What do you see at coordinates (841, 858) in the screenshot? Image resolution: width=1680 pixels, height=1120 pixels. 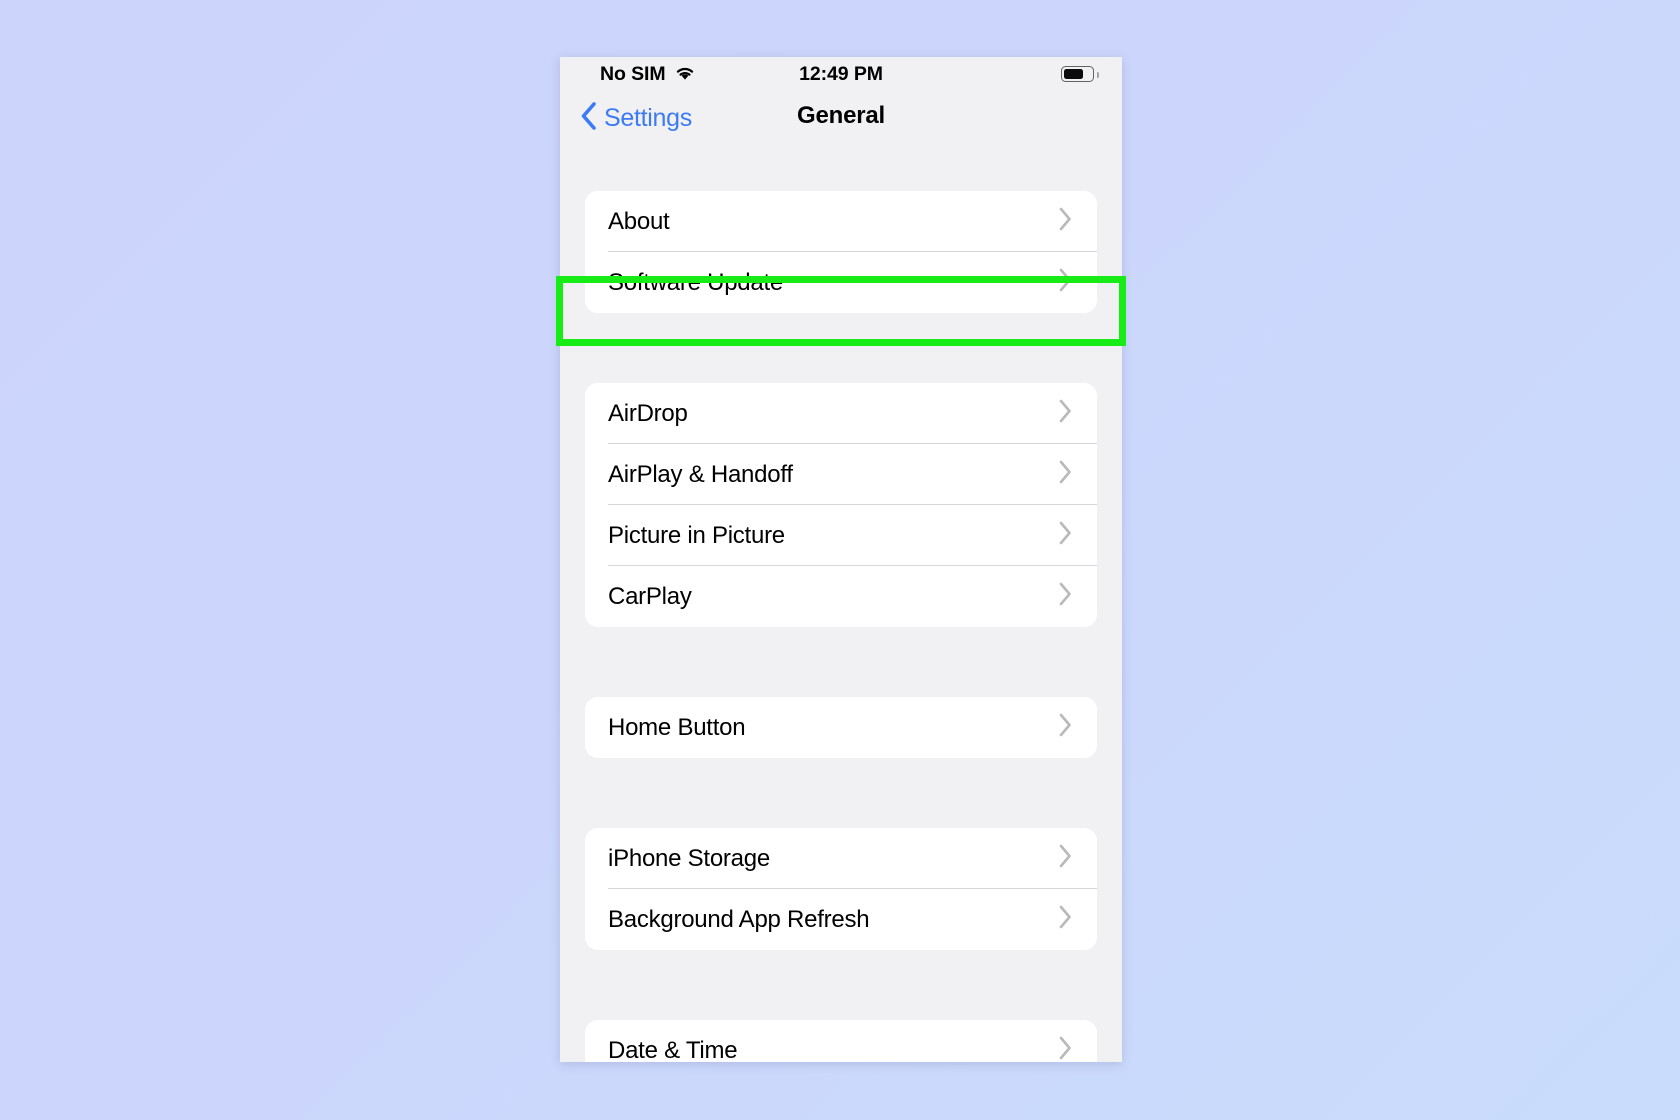 I see `settings-row: iPhone Storage` at bounding box center [841, 858].